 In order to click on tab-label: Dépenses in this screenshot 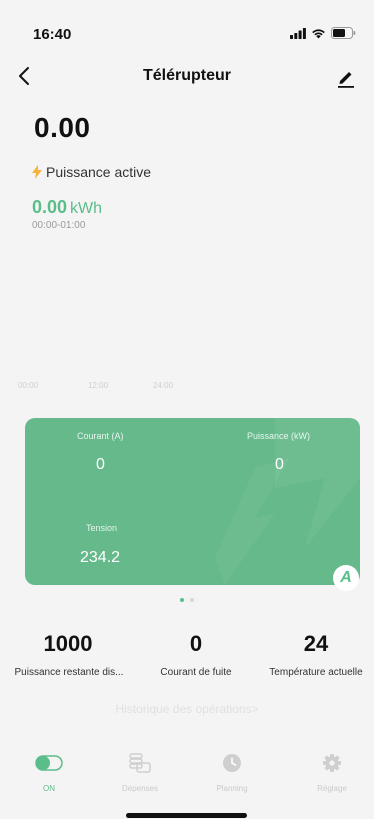, I will do `click(140, 788)`.